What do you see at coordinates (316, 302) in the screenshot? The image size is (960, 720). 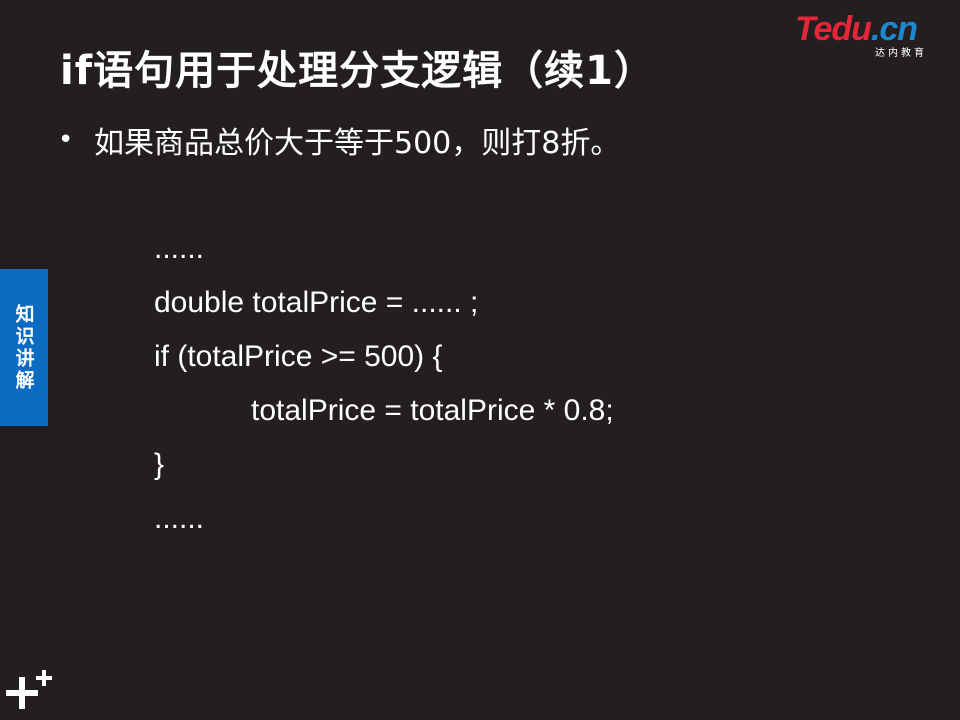 I see `code-line: double totalPrice = ...... ;` at bounding box center [316, 302].